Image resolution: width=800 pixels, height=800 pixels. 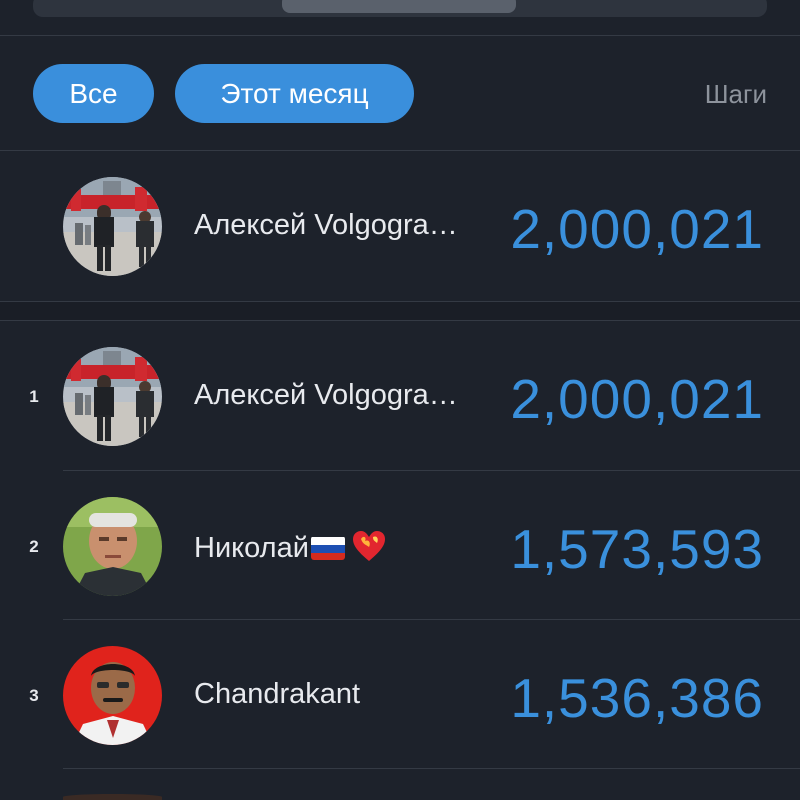 I want to click on rank-number: 1, so click(x=34, y=396).